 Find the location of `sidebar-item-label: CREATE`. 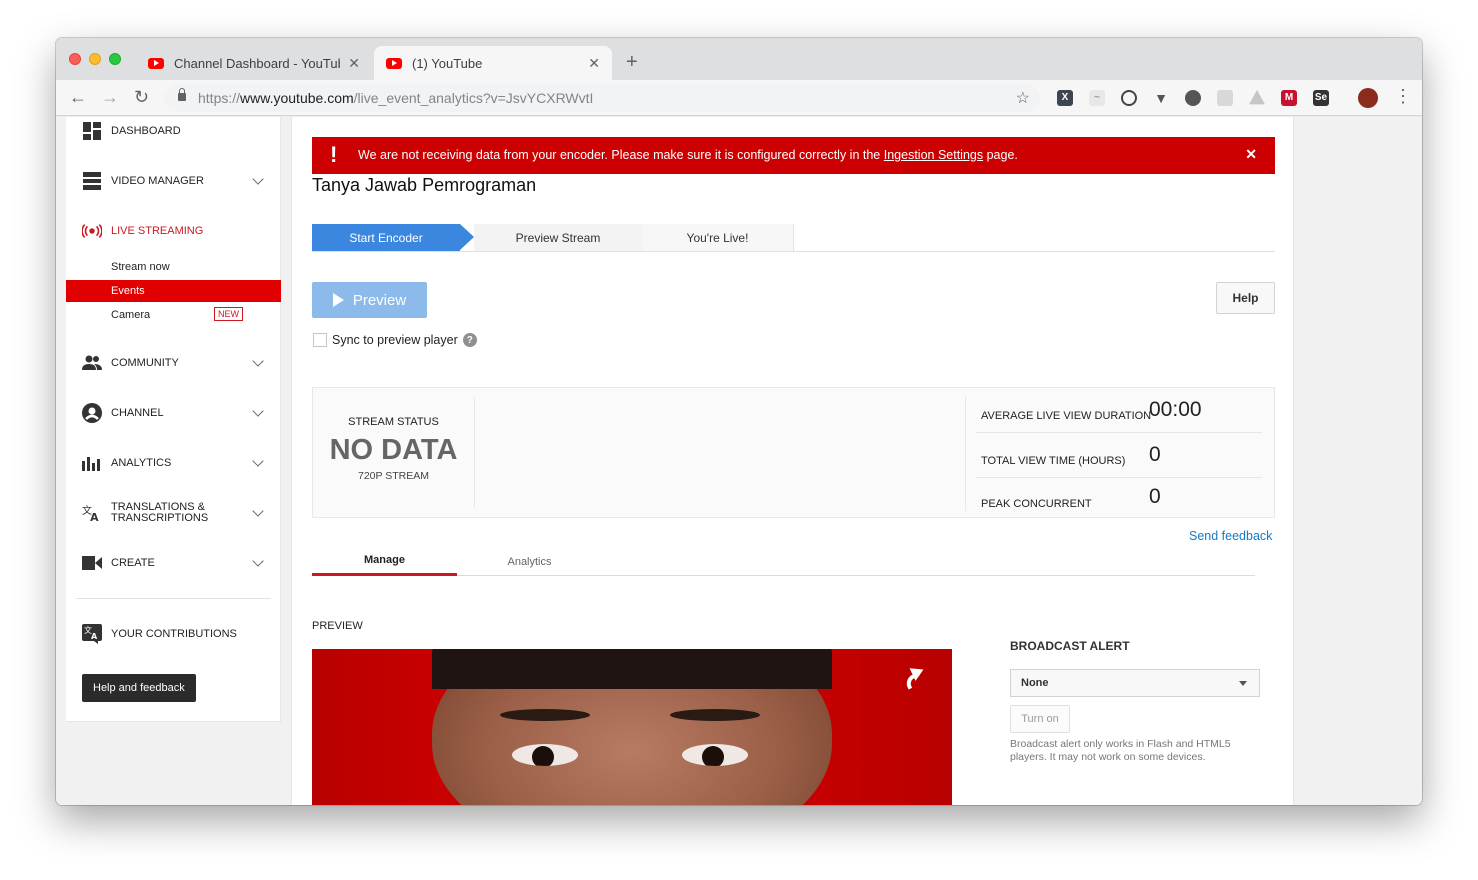

sidebar-item-label: CREATE is located at coordinates (133, 562).